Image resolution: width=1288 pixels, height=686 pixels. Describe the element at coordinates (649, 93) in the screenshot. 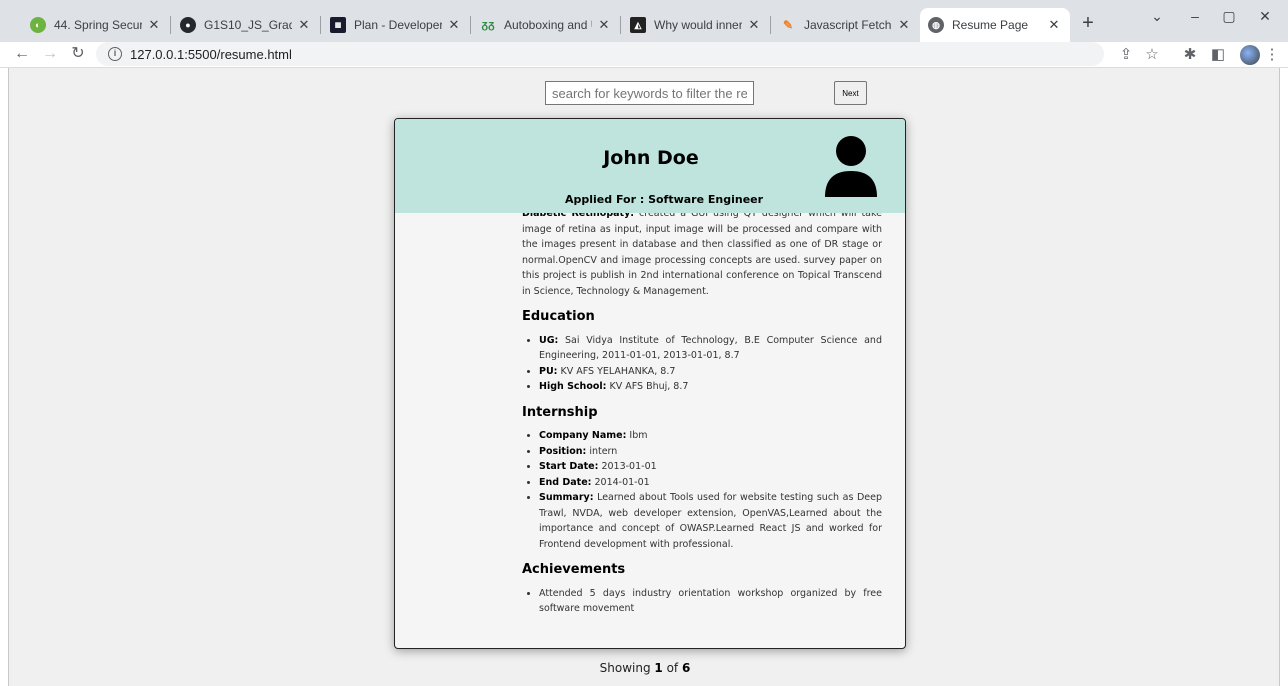

I see `search-input` at that location.